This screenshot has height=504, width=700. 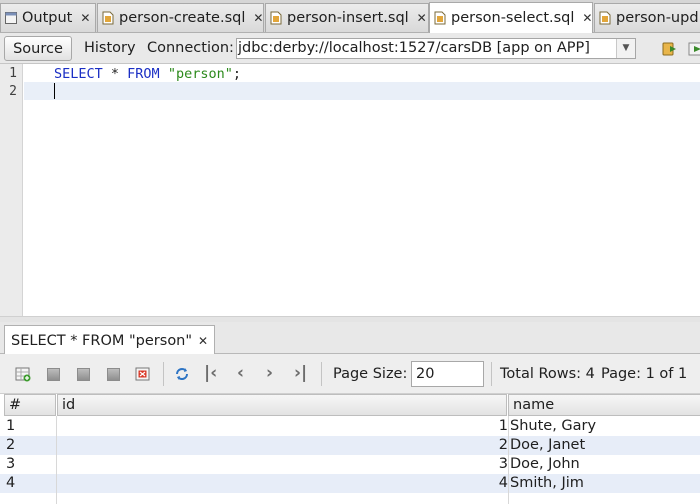 I want to click on refresh-icon, so click(x=182, y=374).